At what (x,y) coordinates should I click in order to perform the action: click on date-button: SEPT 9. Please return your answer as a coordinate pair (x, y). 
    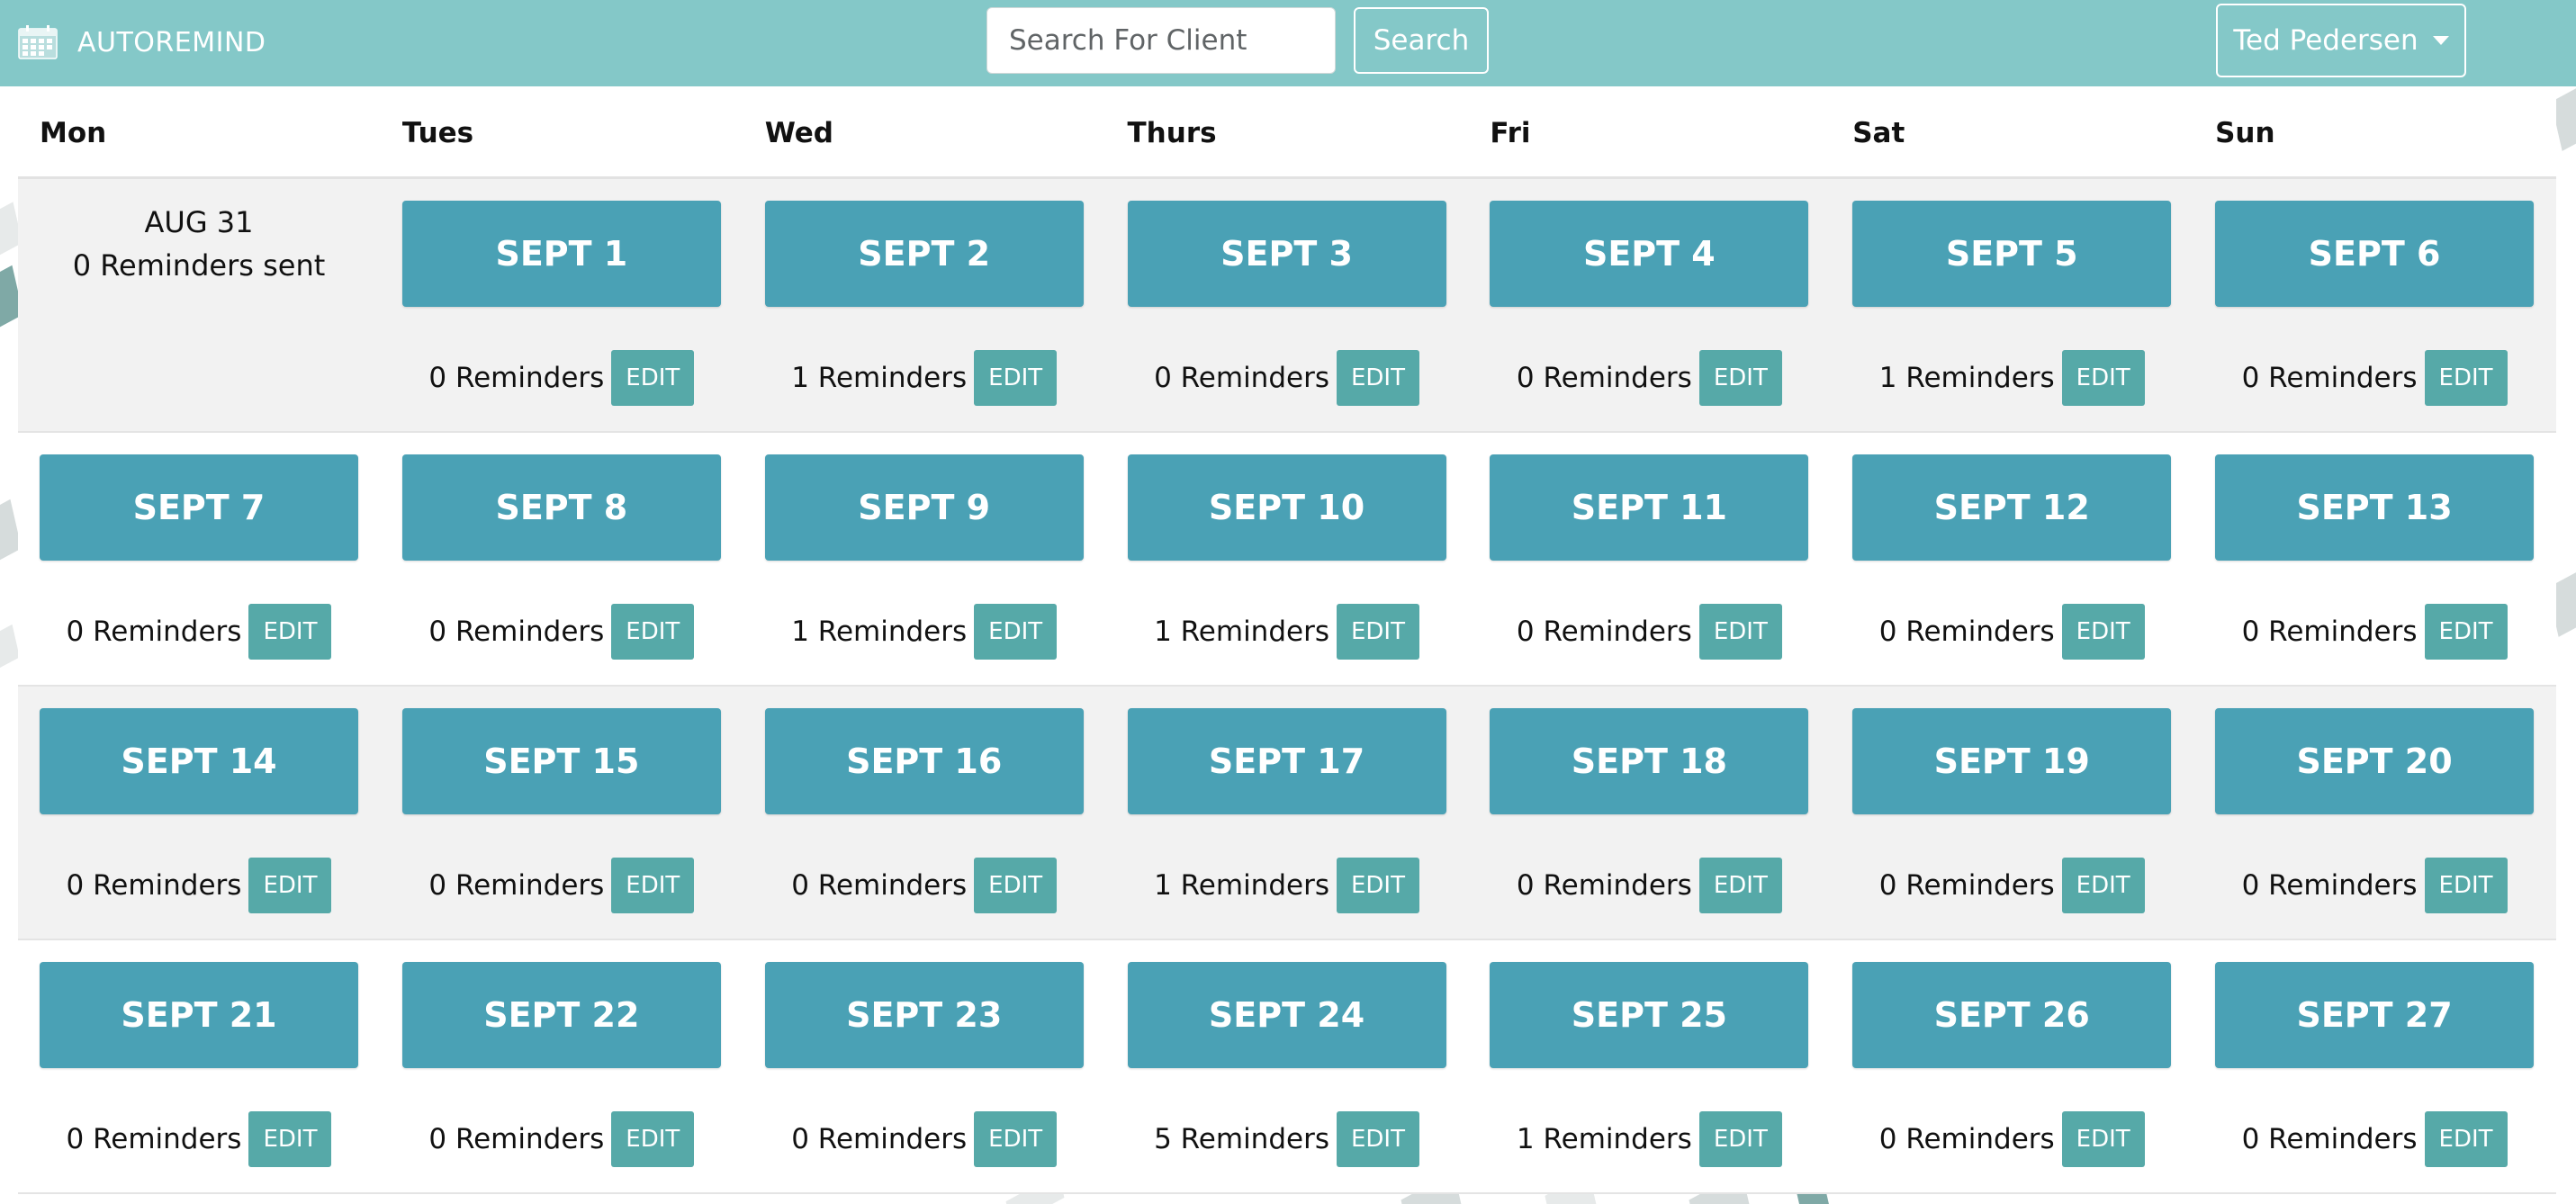
    Looking at the image, I should click on (924, 507).